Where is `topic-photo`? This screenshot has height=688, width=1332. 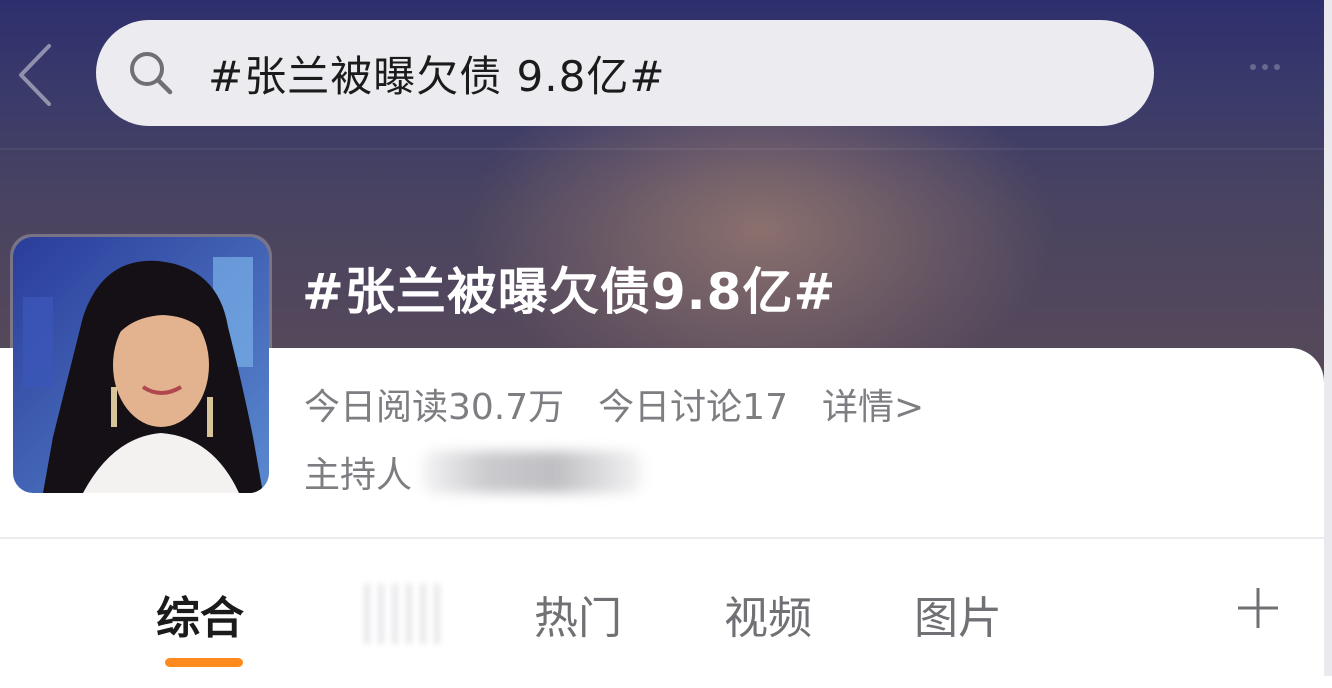 topic-photo is located at coordinates (141, 365).